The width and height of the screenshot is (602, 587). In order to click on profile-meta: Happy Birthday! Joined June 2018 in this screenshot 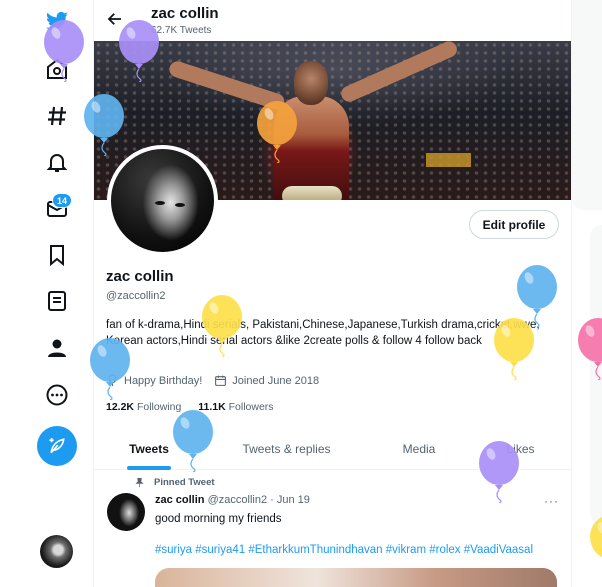, I will do `click(218, 380)`.